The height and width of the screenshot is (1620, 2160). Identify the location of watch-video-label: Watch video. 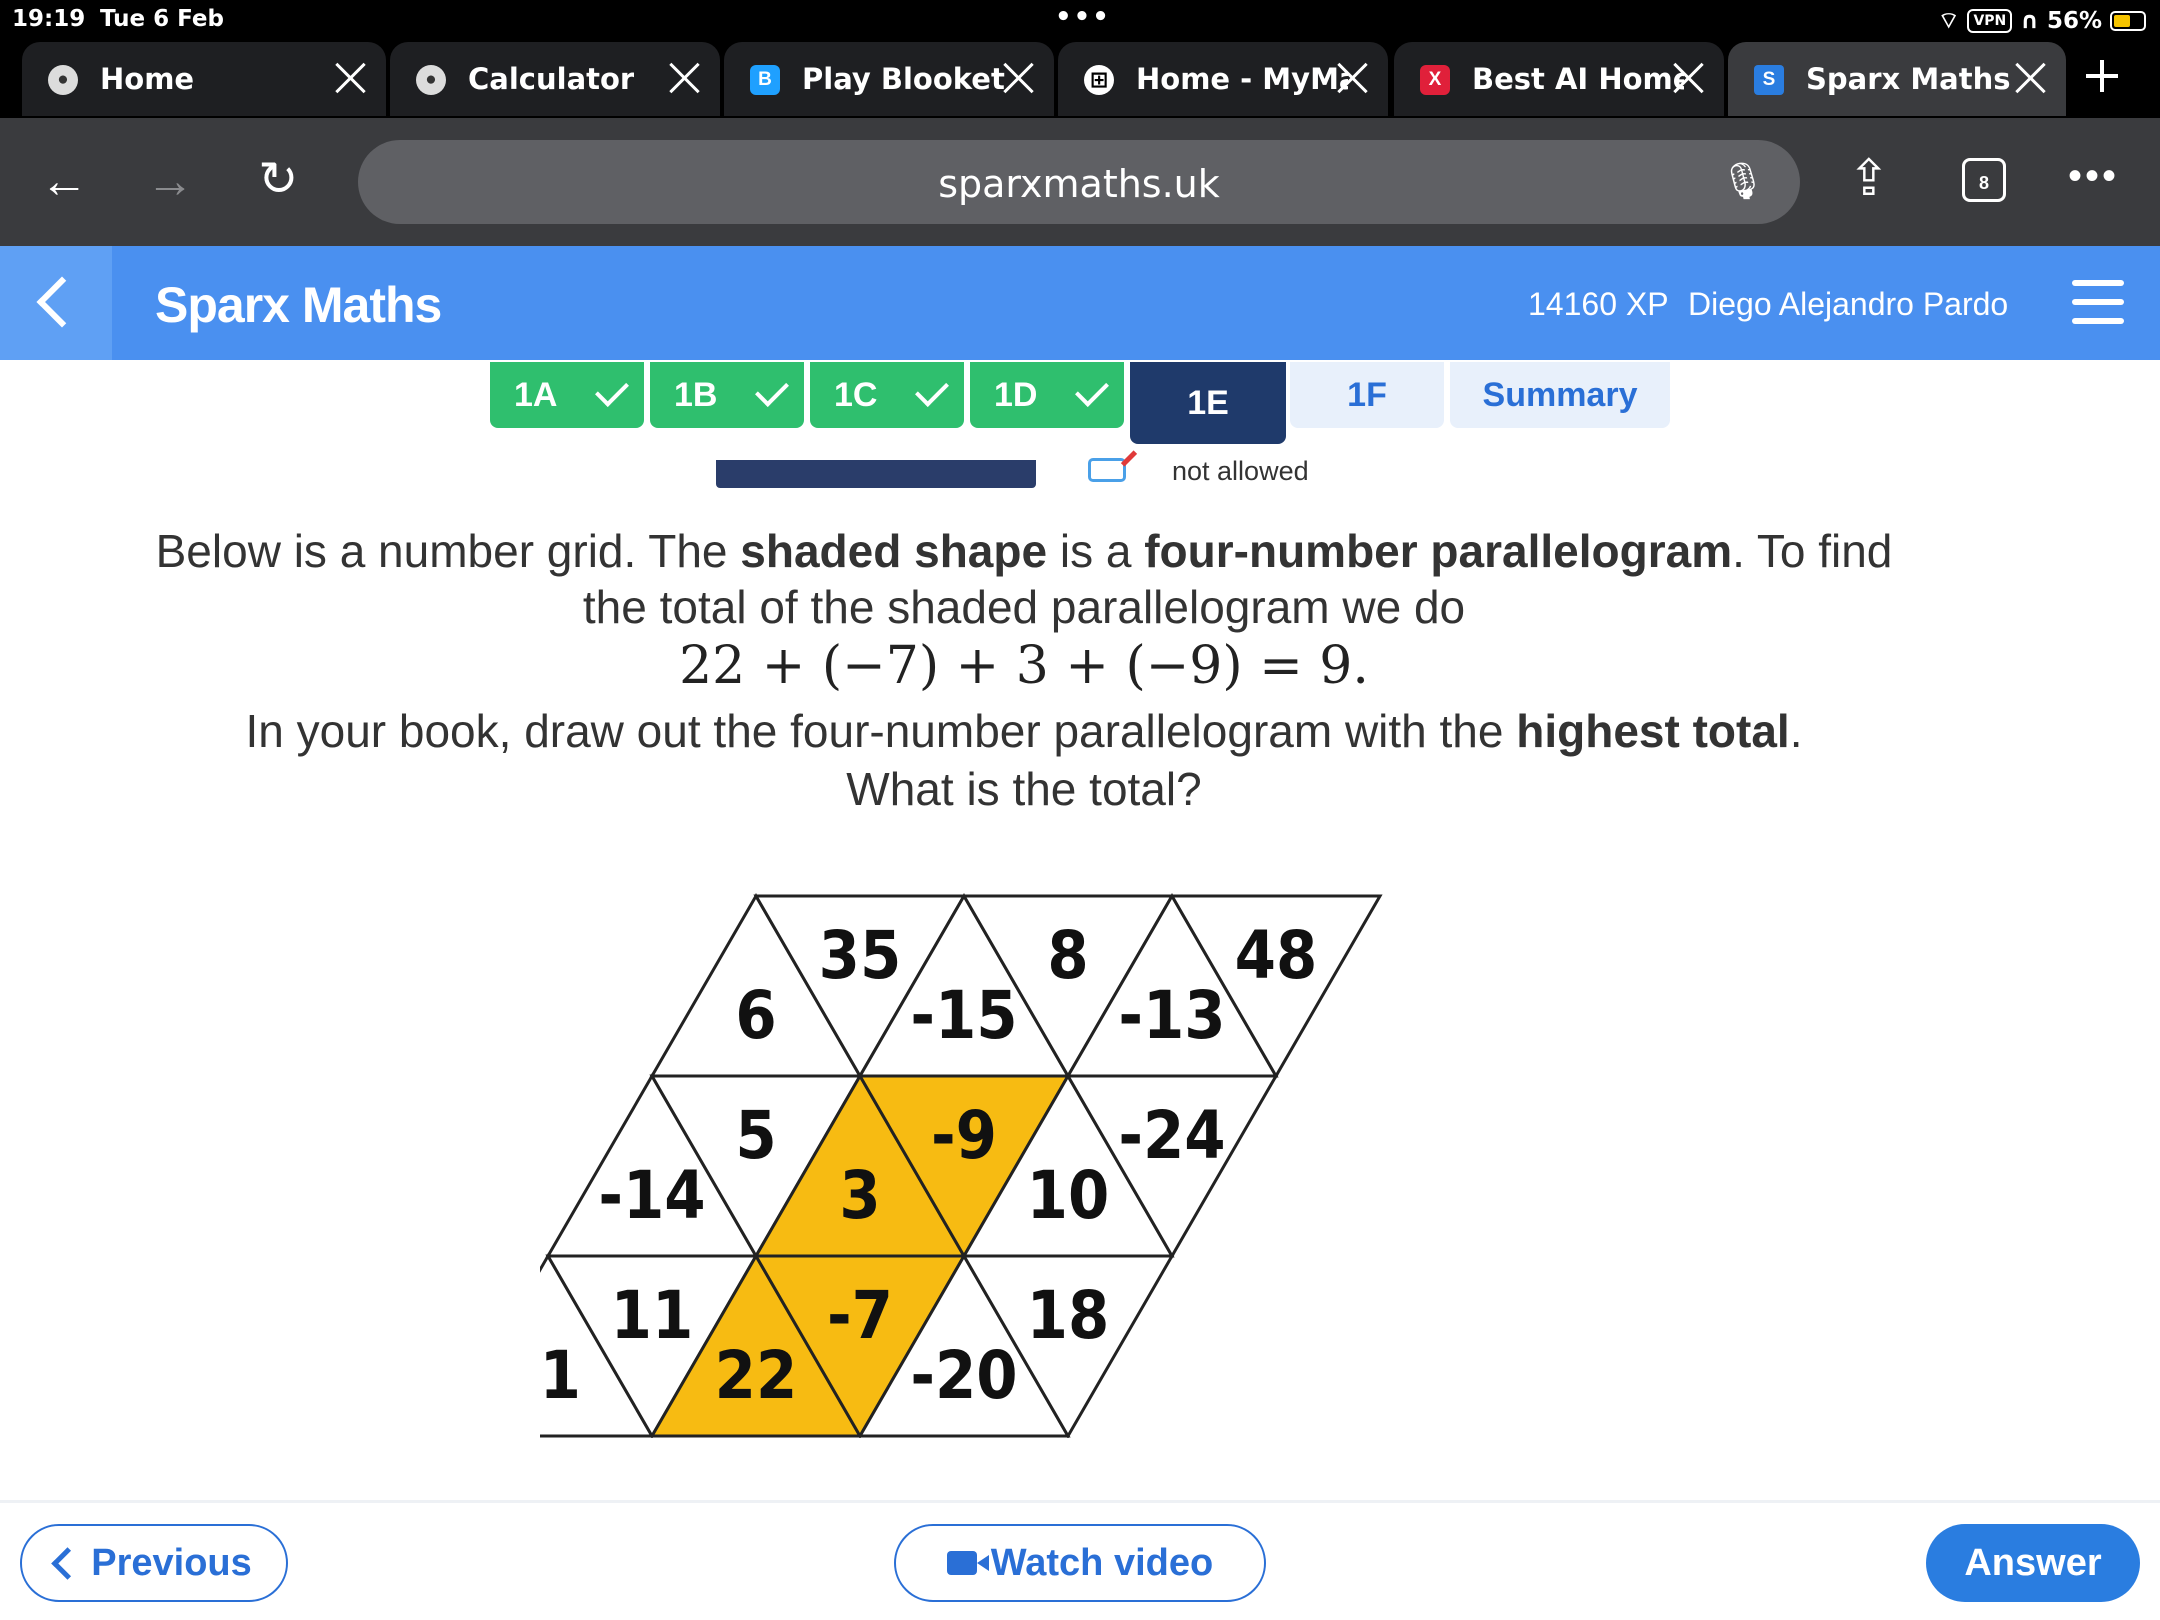
(1102, 1562).